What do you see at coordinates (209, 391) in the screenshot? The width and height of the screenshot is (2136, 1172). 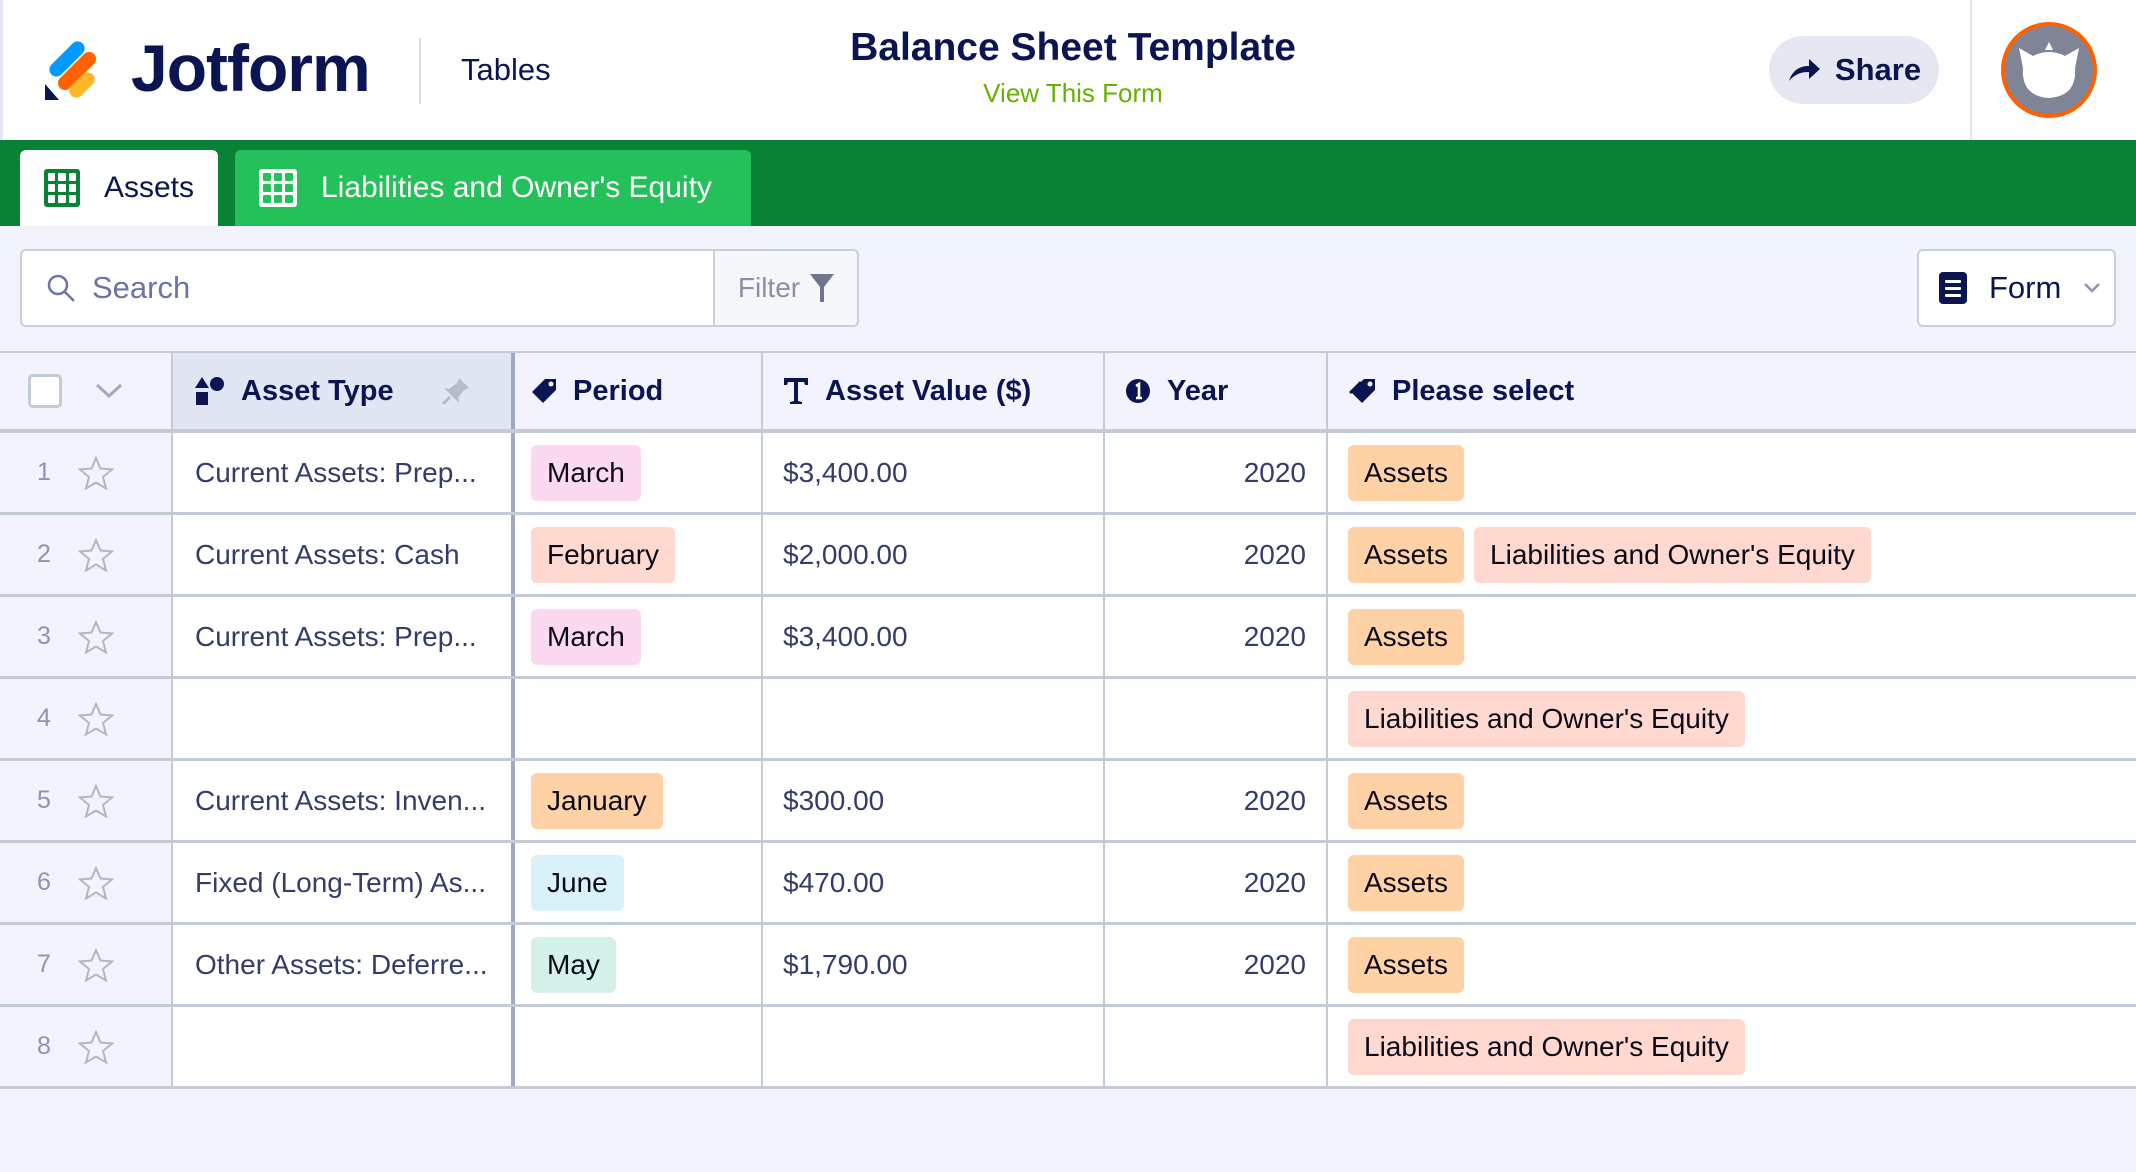 I see `shapes-icon` at bounding box center [209, 391].